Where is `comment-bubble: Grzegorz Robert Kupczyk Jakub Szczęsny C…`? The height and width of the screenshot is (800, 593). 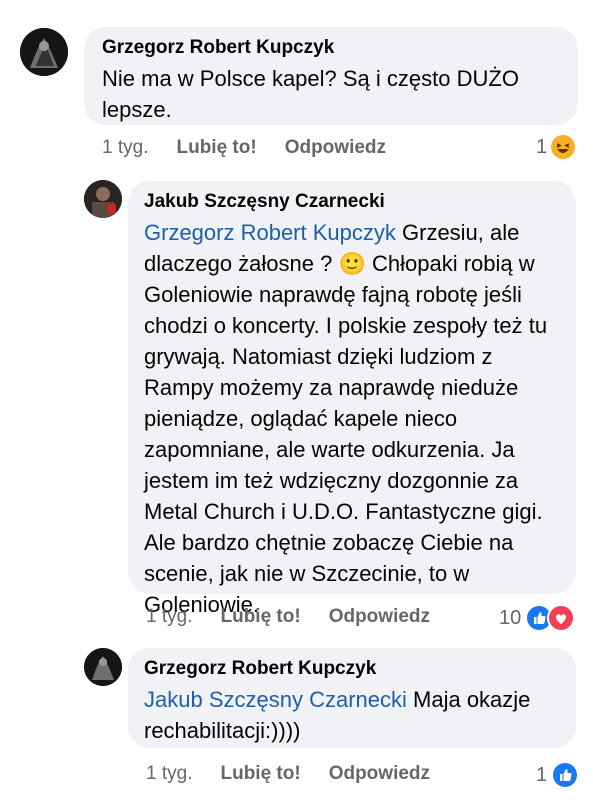 comment-bubble: Grzegorz Robert Kupczyk Jakub Szczęsny C… is located at coordinates (352, 698).